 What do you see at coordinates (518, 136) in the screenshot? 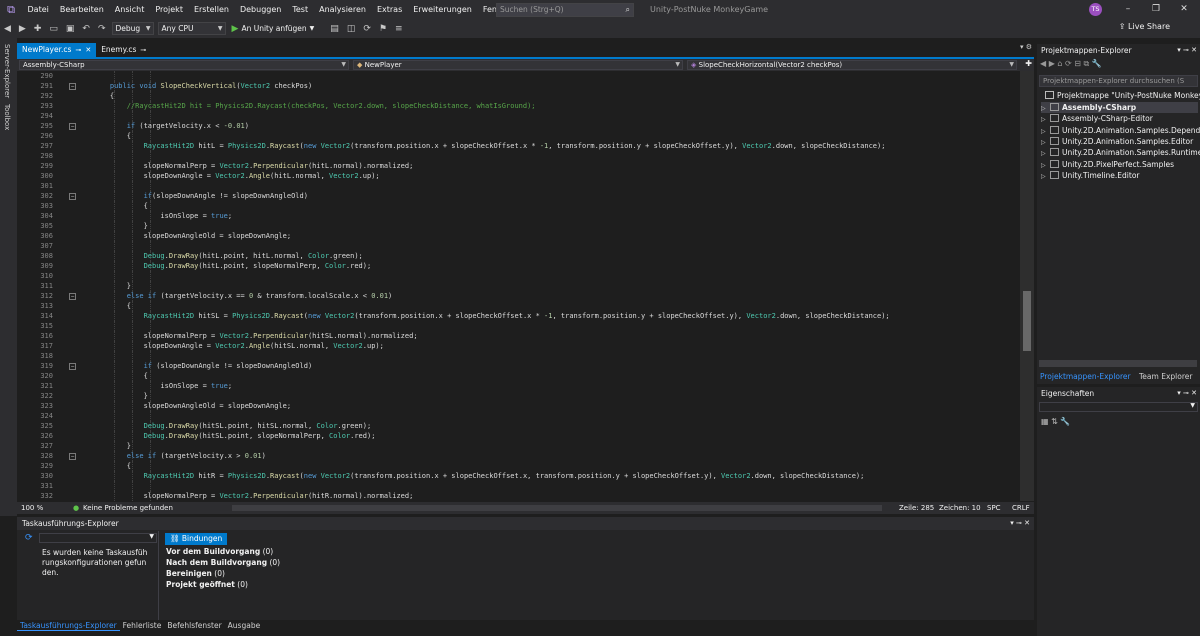
I see `code-line: 296 {` at bounding box center [518, 136].